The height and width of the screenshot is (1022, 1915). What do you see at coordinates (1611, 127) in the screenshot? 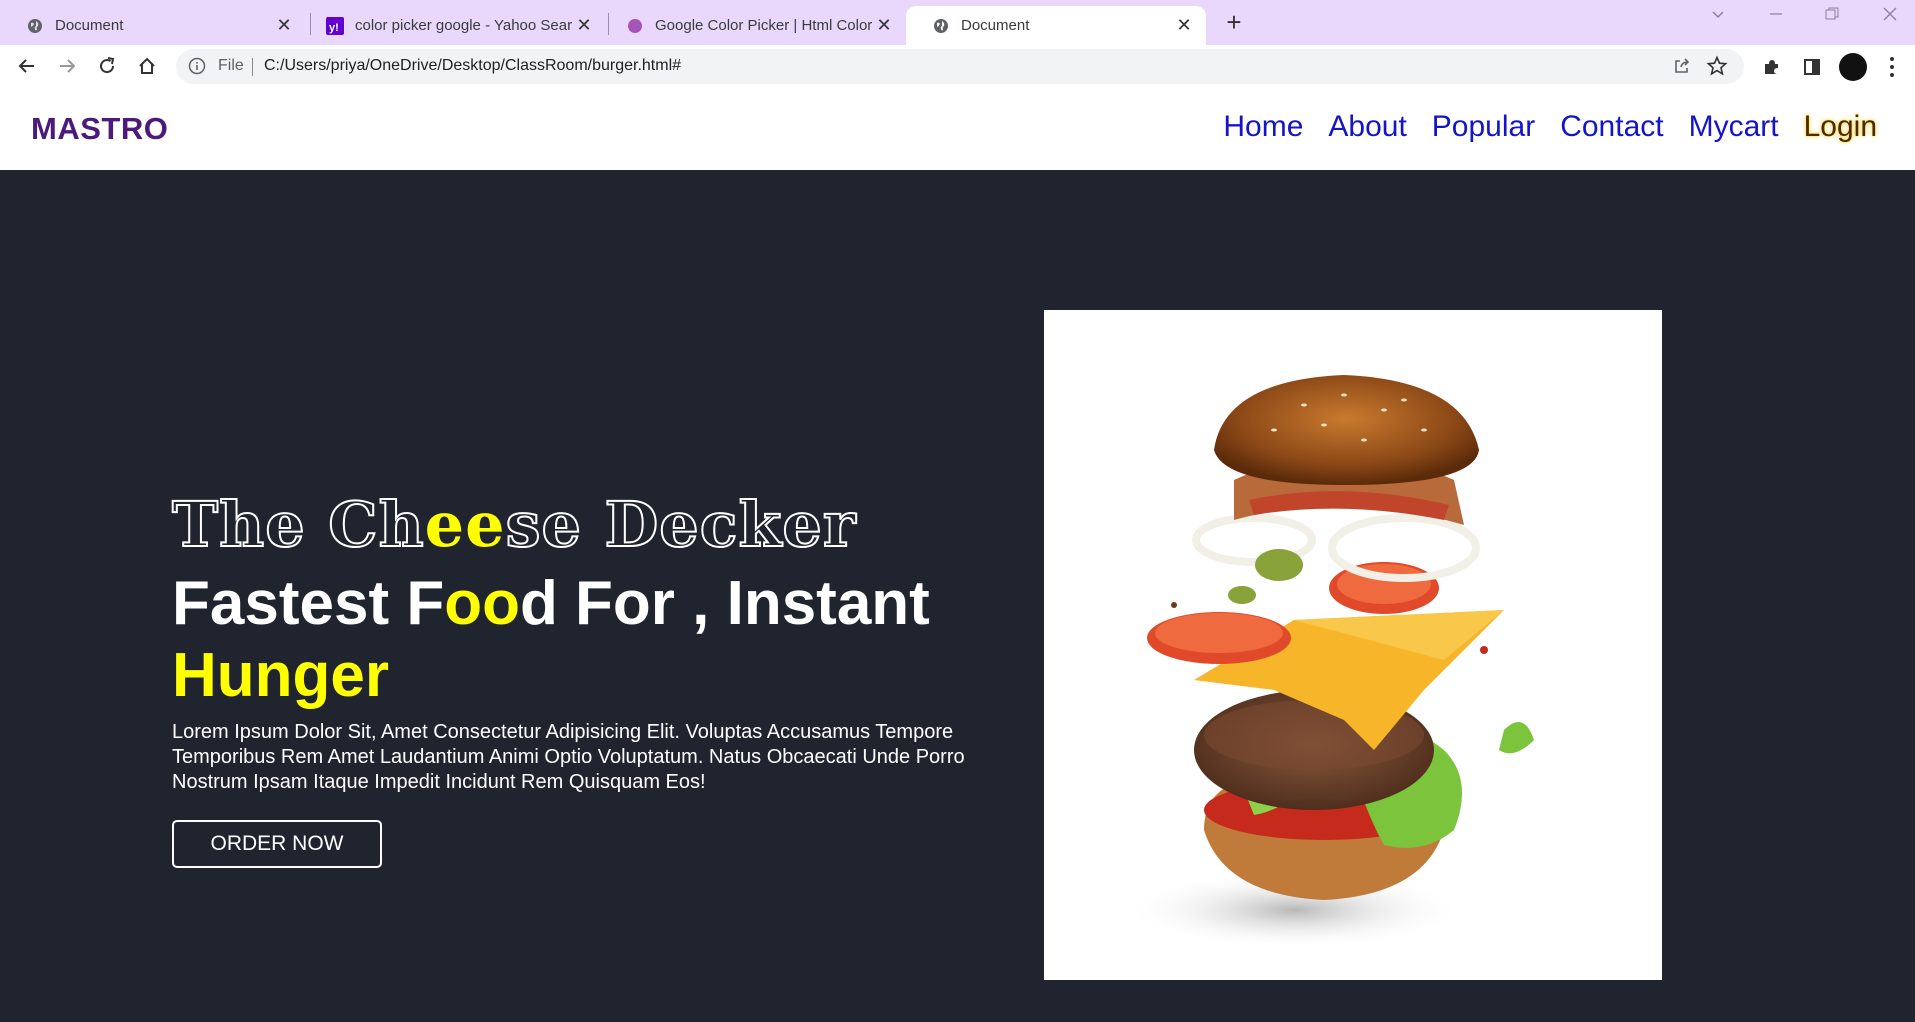
I see `nav-link-contact: Contact` at bounding box center [1611, 127].